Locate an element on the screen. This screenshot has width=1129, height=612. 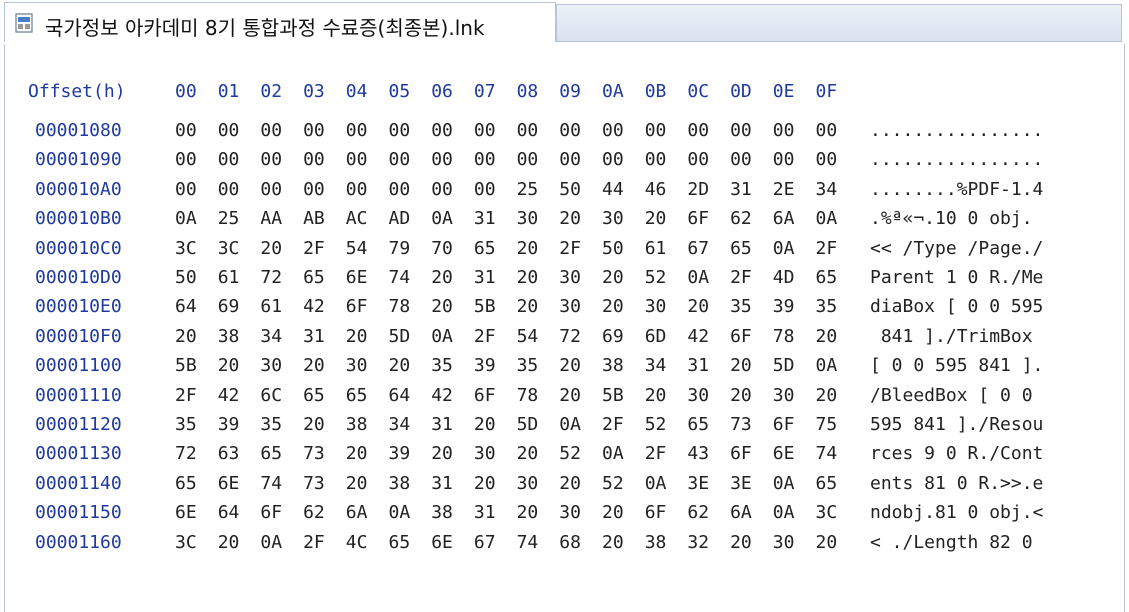
hex-byte: 6D is located at coordinates (656, 336).